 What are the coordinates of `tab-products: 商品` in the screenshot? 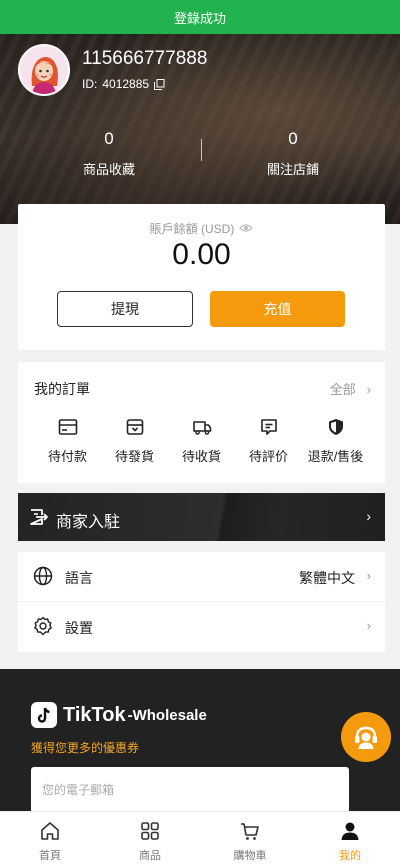 It's located at (150, 839).